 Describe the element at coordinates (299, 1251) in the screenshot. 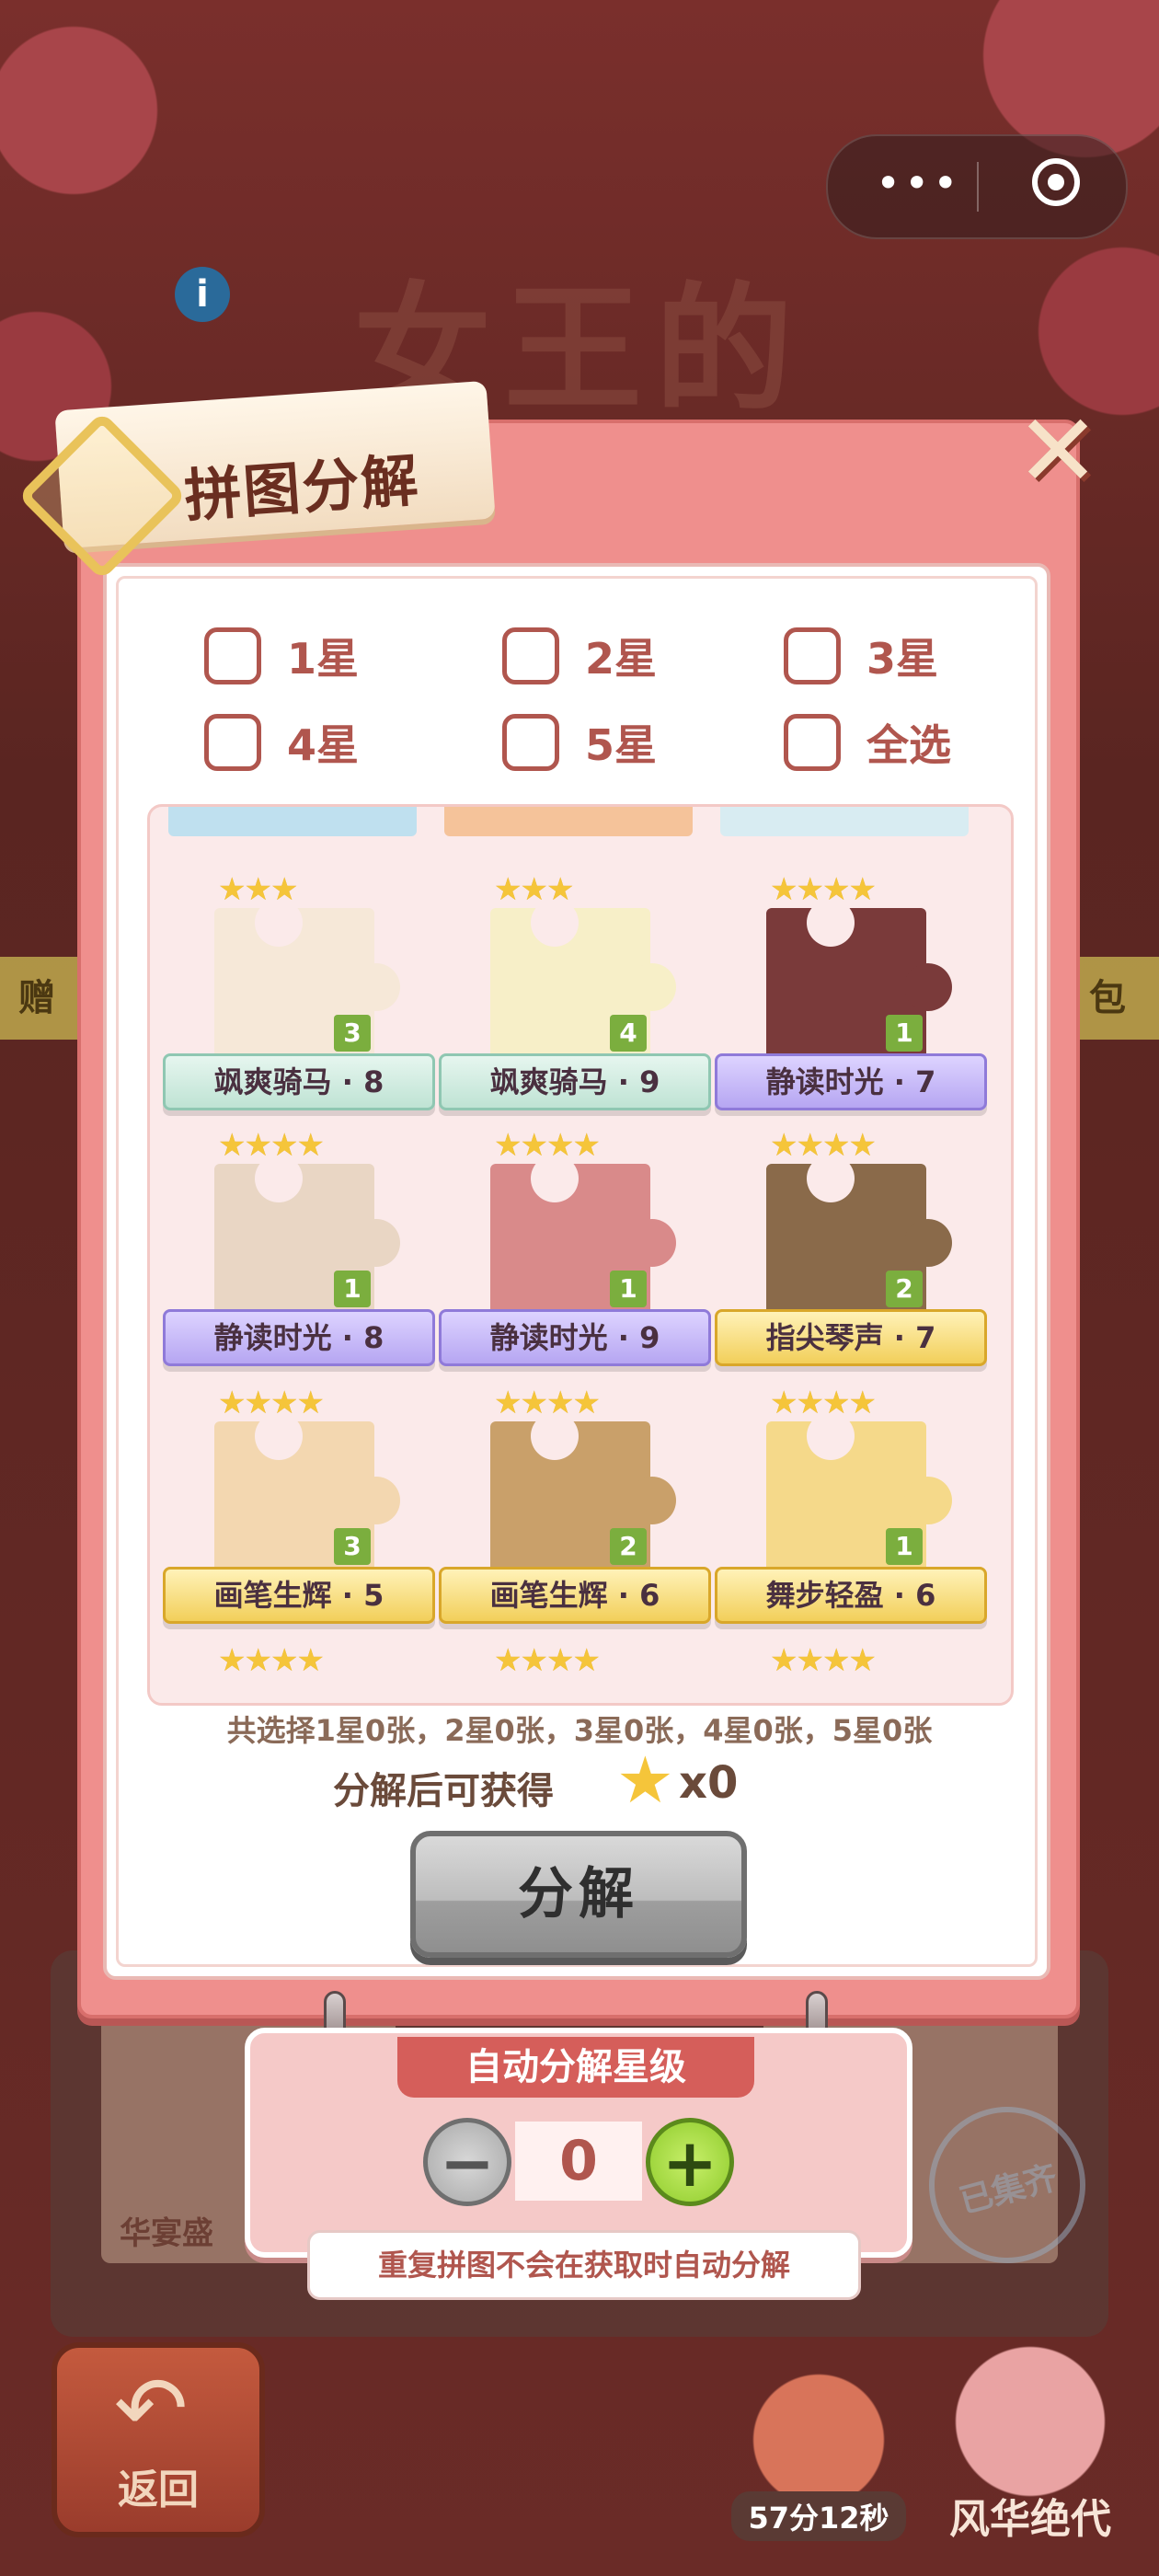

I see `puzzle-piece: ★★★★ 1 静读时光 · 8` at that location.